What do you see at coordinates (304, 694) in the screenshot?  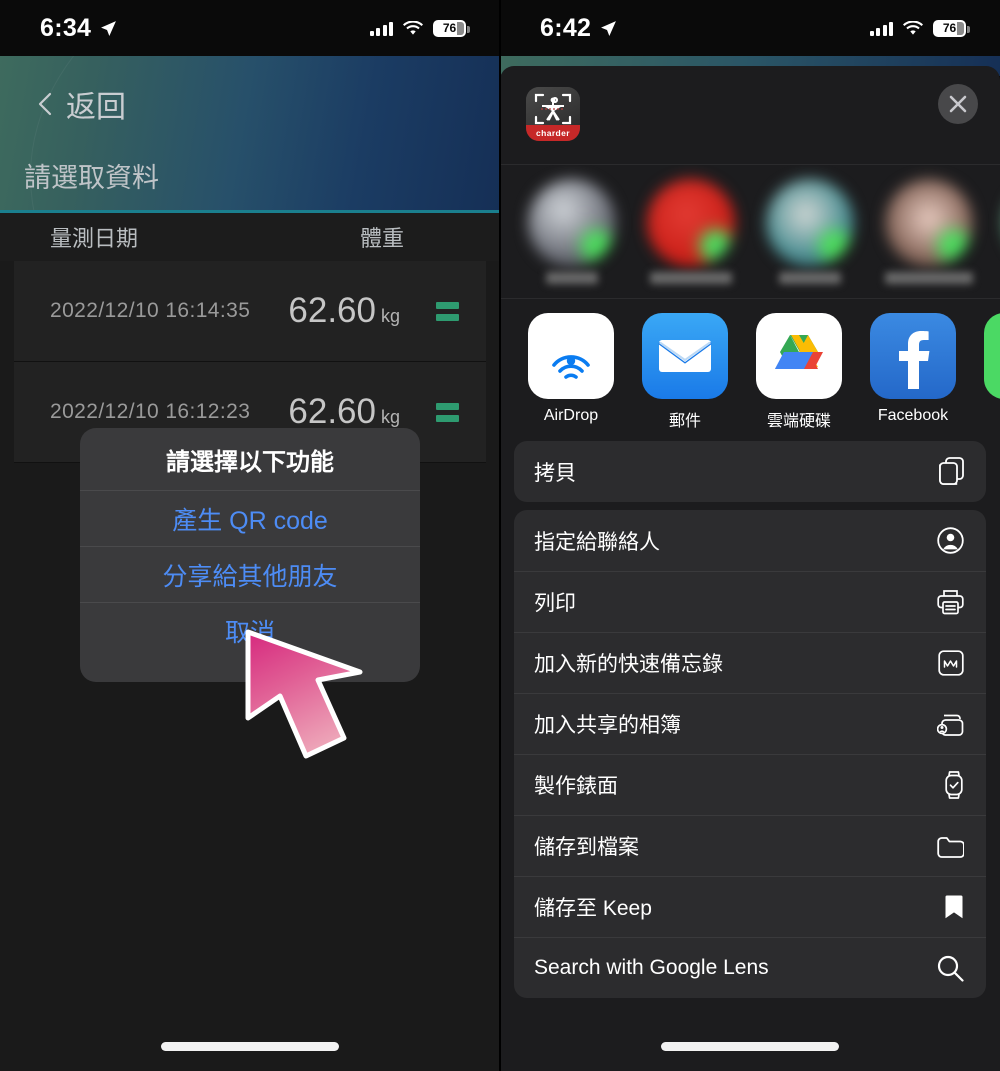 I see `pointer-arrow-cursor` at bounding box center [304, 694].